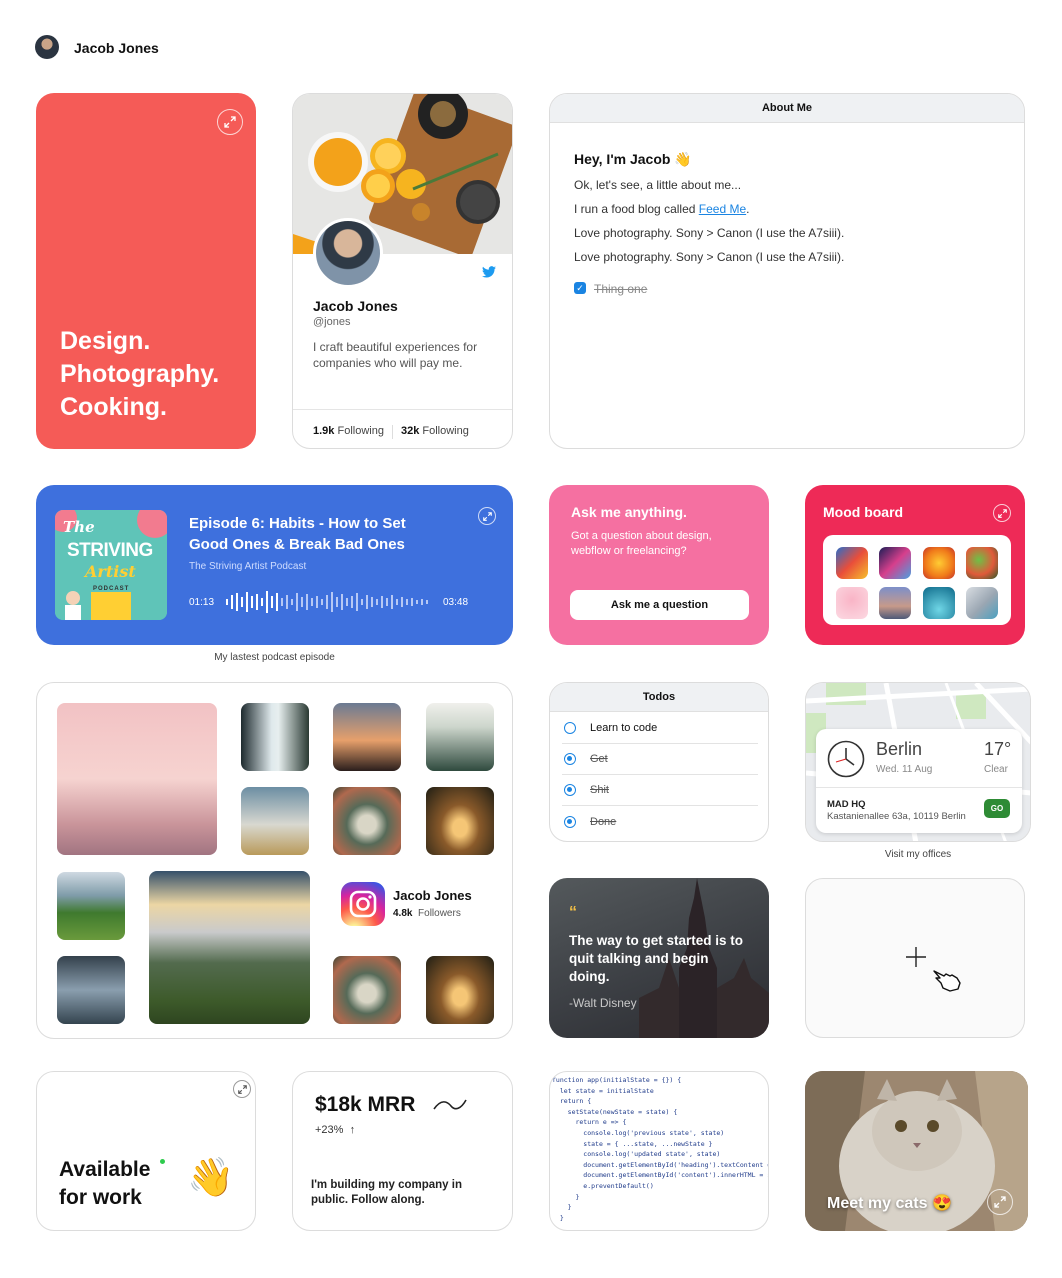 This screenshot has width=1062, height=1278. Describe the element at coordinates (580, 288) in the screenshot. I see `checkbox-checked: ✓` at that location.